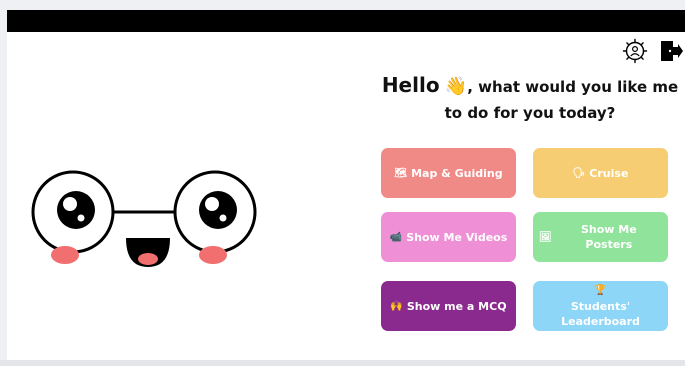  What do you see at coordinates (410, 85) in the screenshot?
I see `greeting-hello: Hello` at bounding box center [410, 85].